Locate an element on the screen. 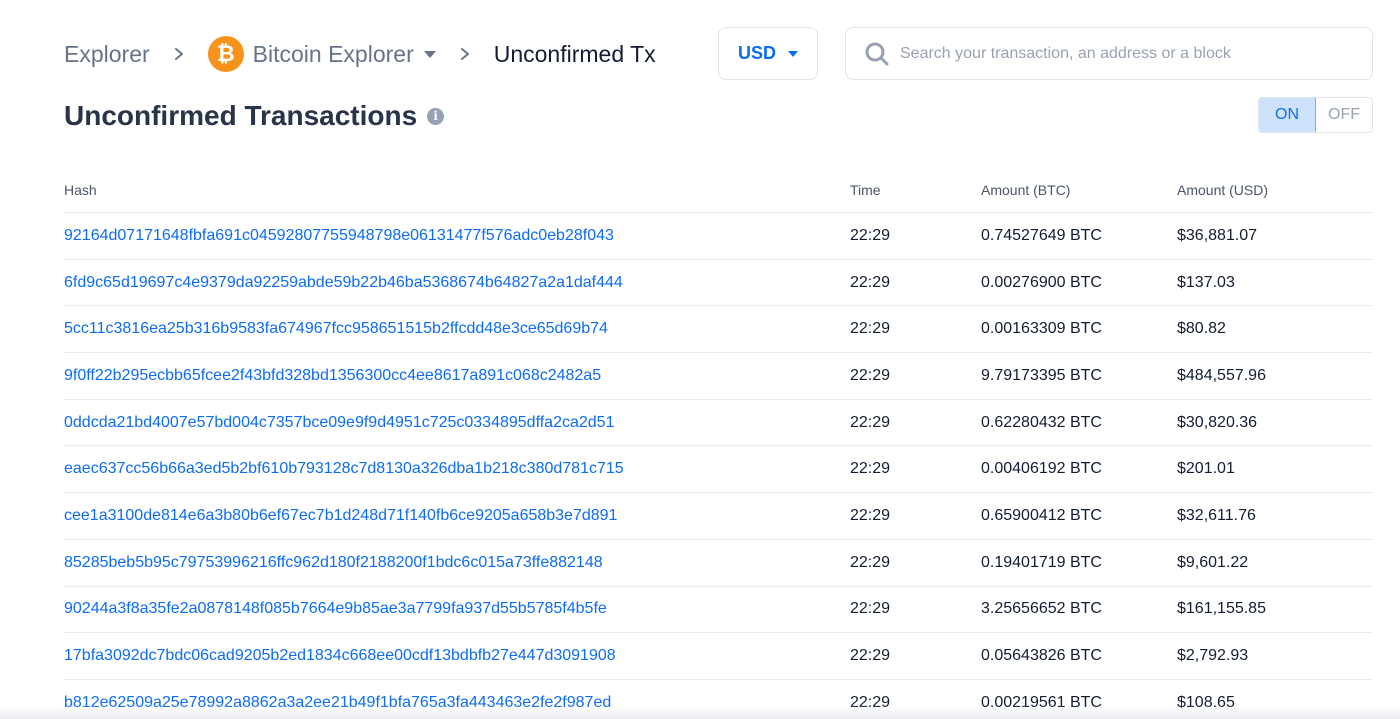 This screenshot has height=719, width=1400. toggle-on-button: ON is located at coordinates (1287, 115).